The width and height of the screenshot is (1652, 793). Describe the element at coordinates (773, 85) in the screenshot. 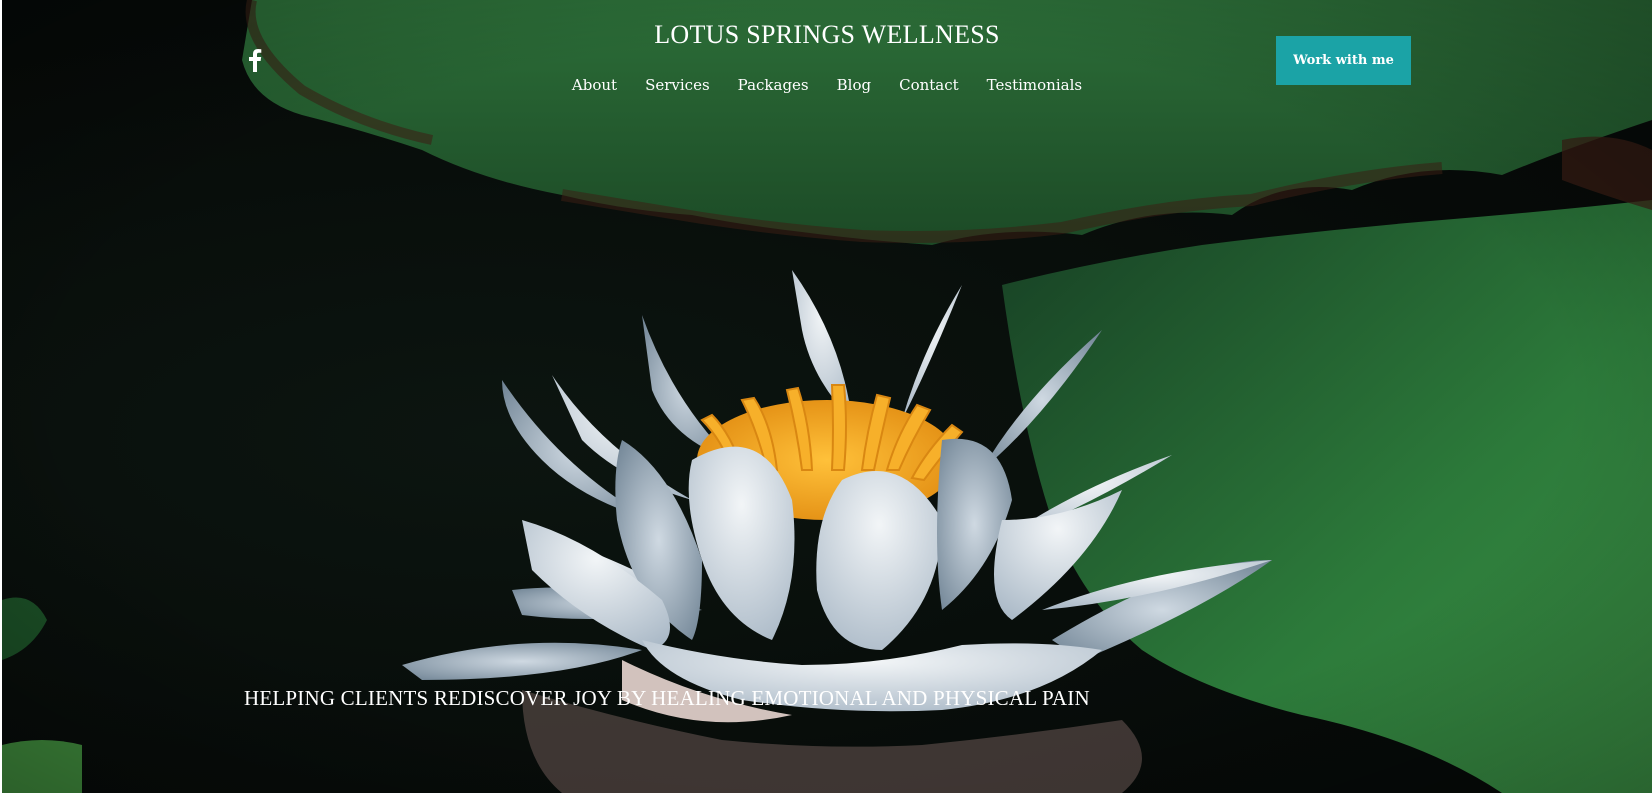

I see `nav-item-packages: Packages` at that location.